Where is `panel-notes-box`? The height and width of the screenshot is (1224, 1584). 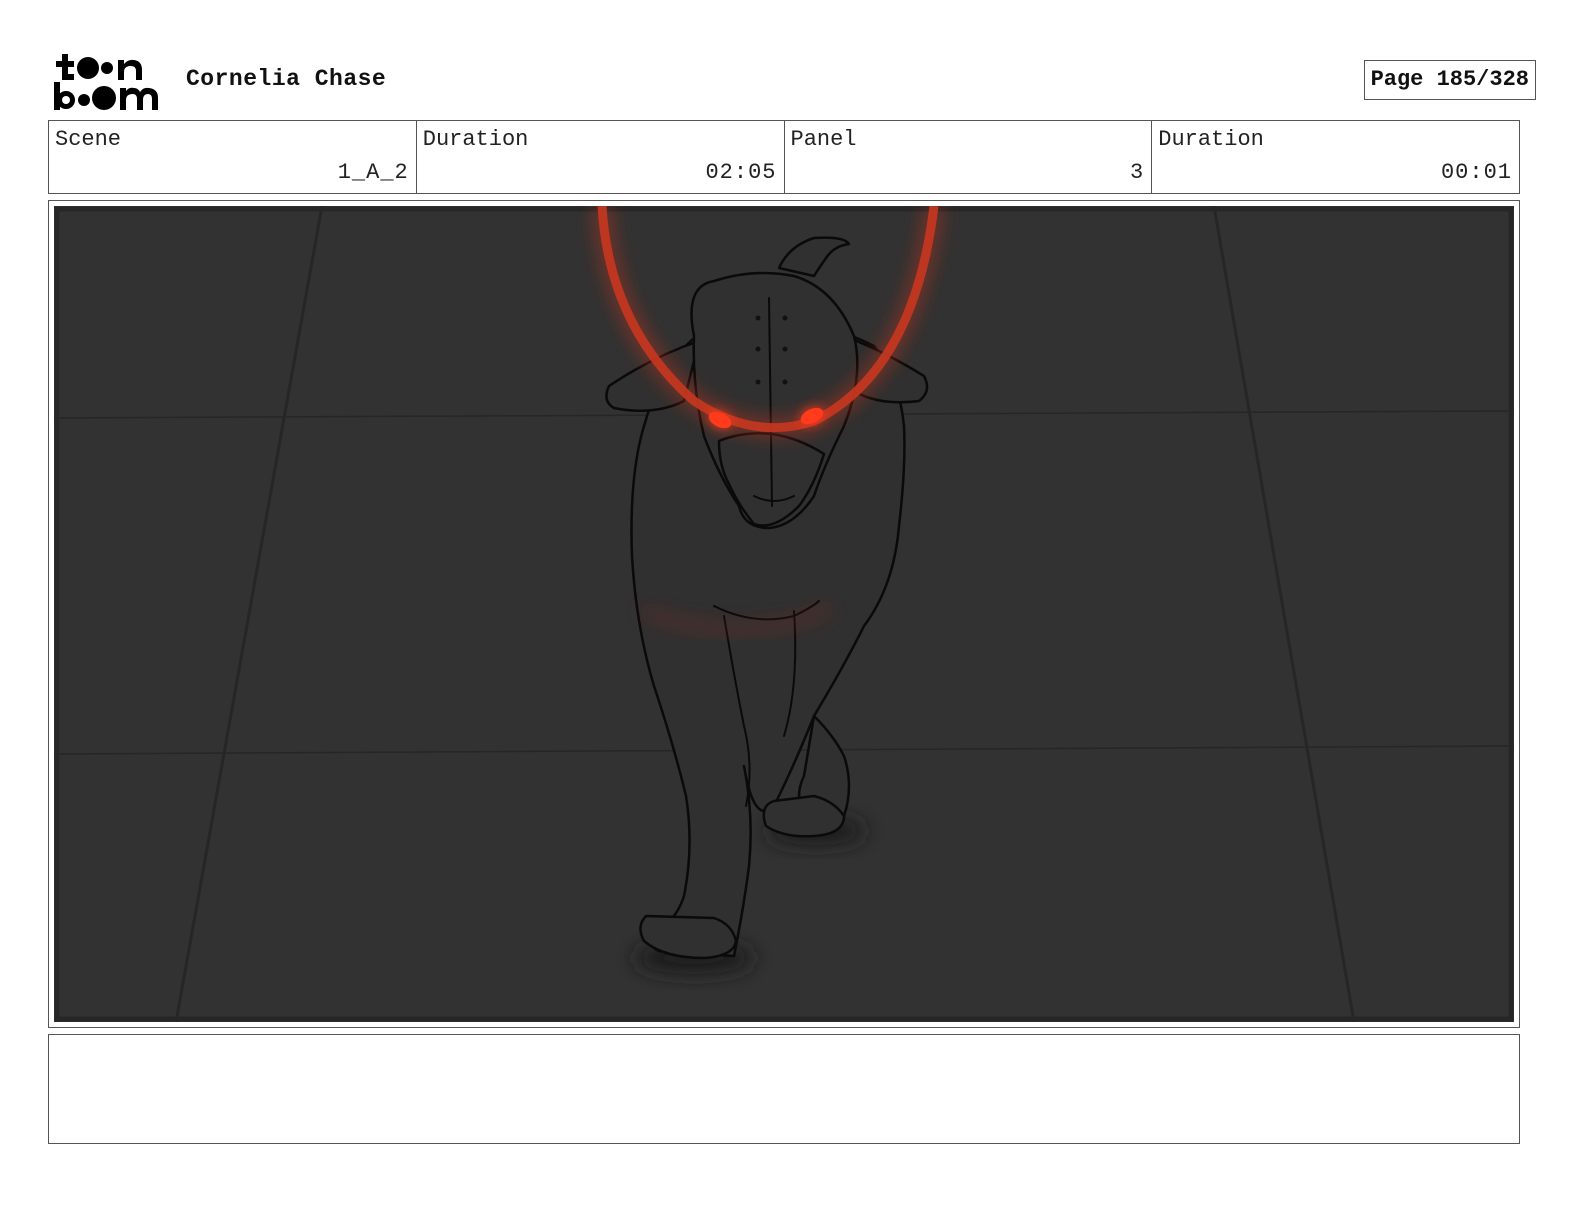 panel-notes-box is located at coordinates (784, 1089).